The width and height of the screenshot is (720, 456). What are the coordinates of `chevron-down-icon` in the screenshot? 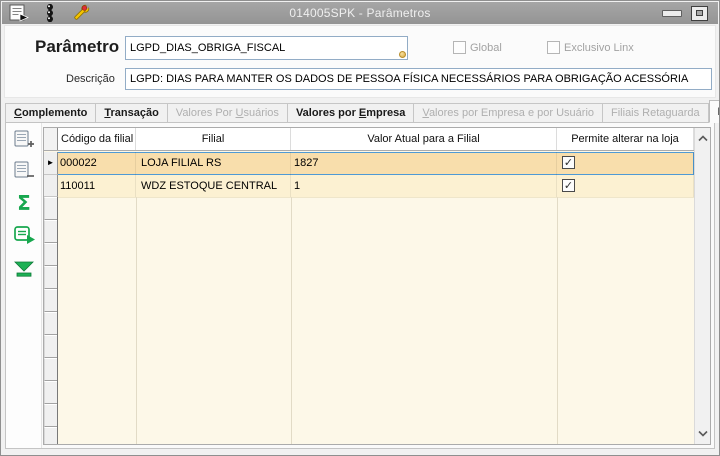 It's located at (703, 433).